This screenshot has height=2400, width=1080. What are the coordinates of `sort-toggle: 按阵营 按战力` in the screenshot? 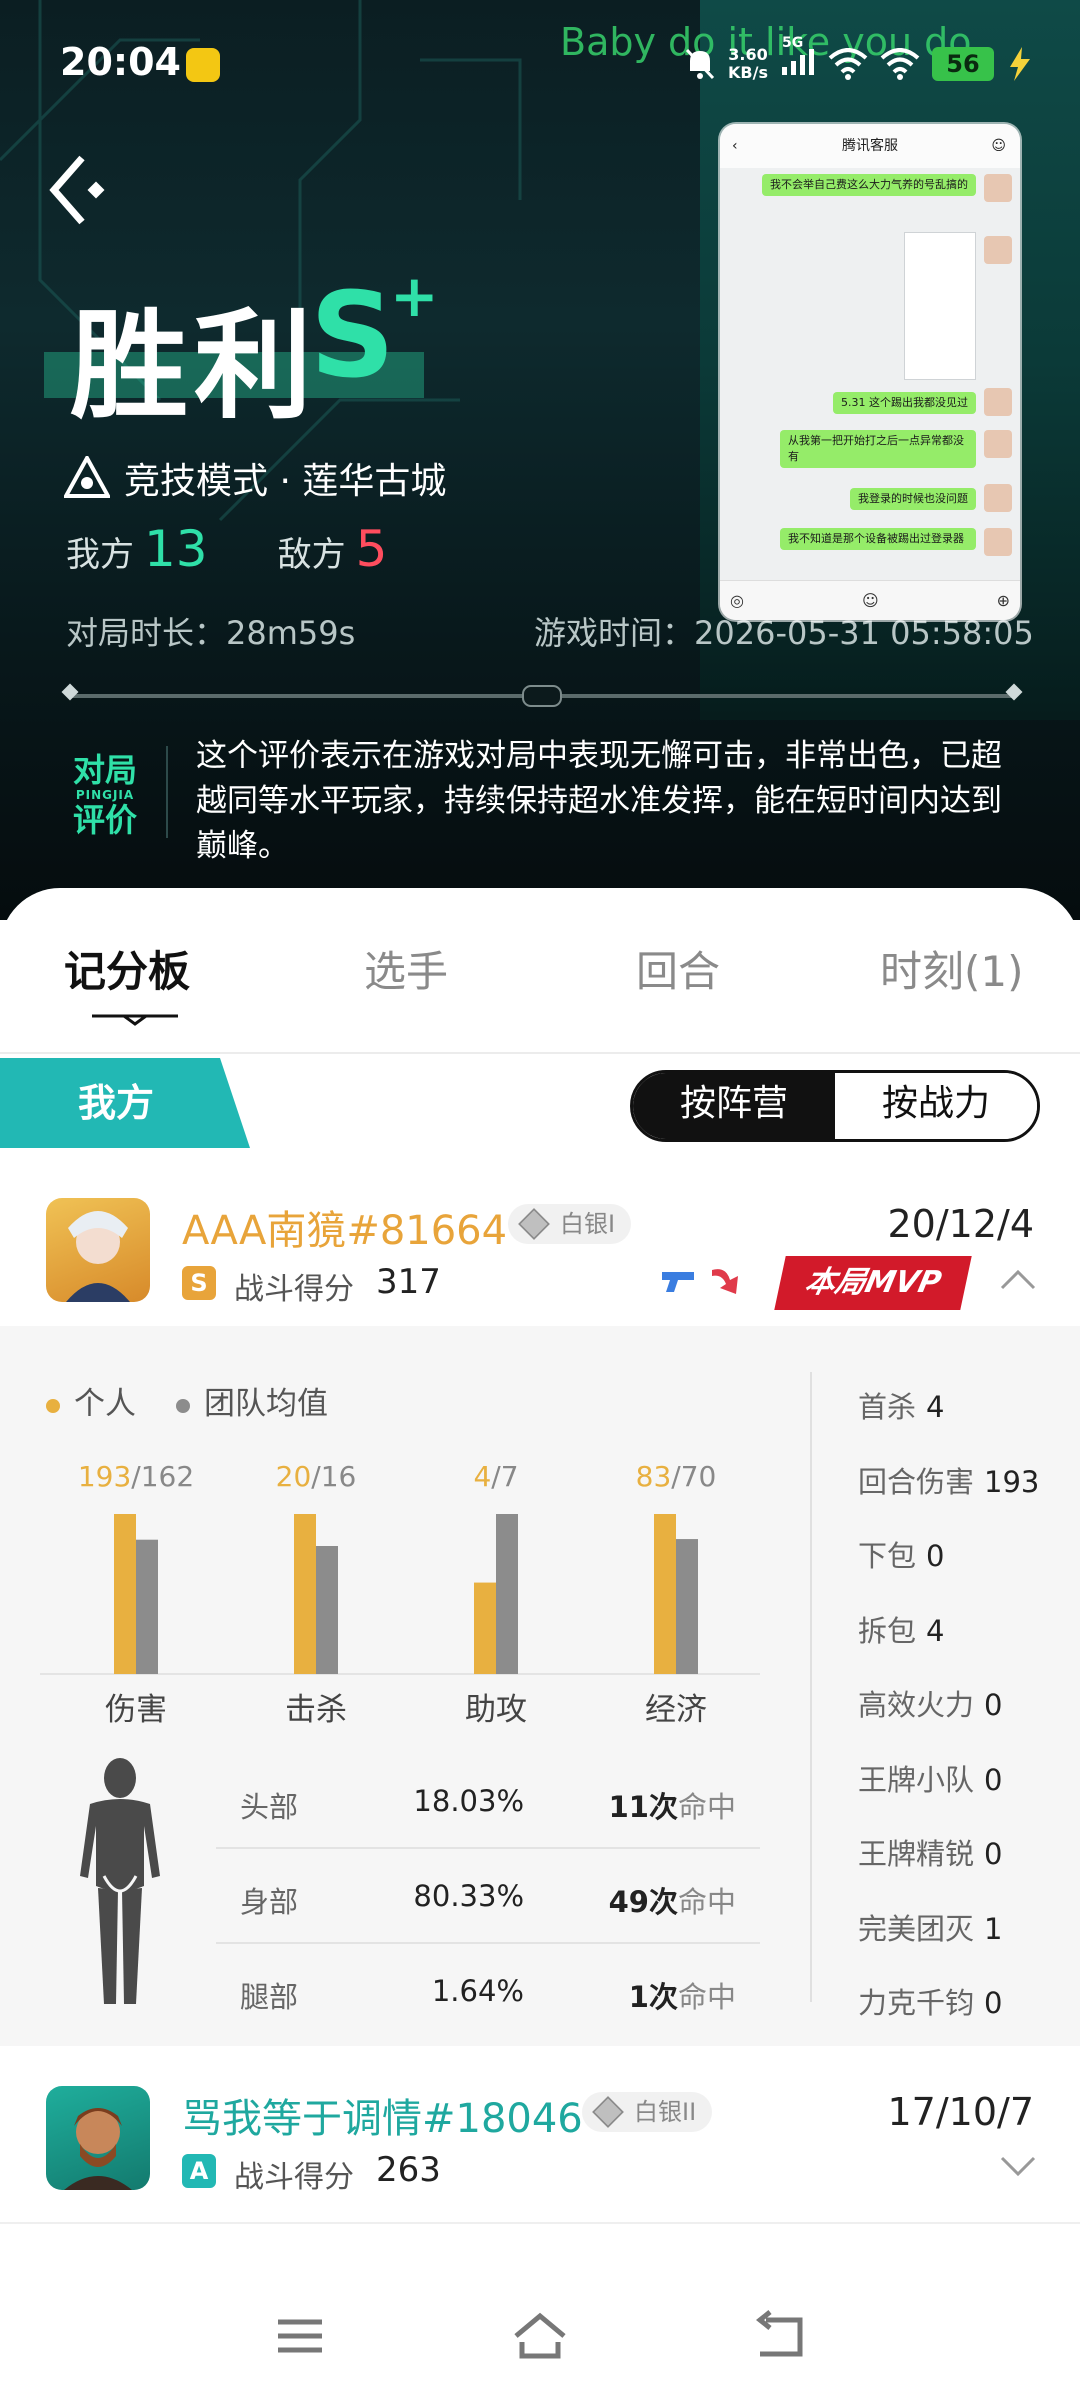 It's located at (835, 1106).